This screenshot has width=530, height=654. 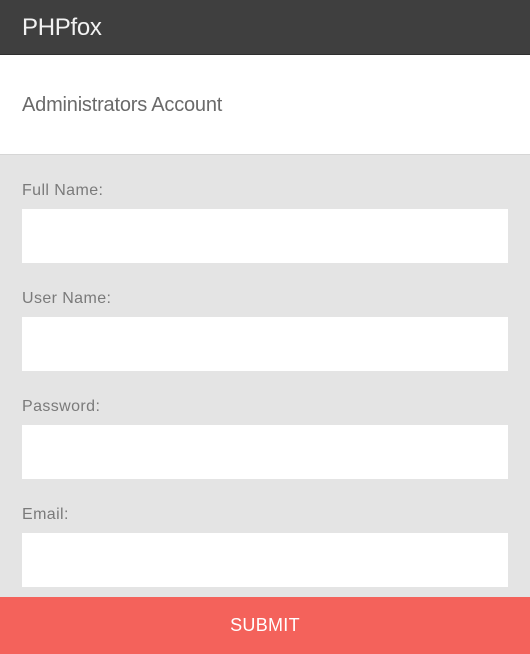 What do you see at coordinates (265, 344) in the screenshot?
I see `user-name-input` at bounding box center [265, 344].